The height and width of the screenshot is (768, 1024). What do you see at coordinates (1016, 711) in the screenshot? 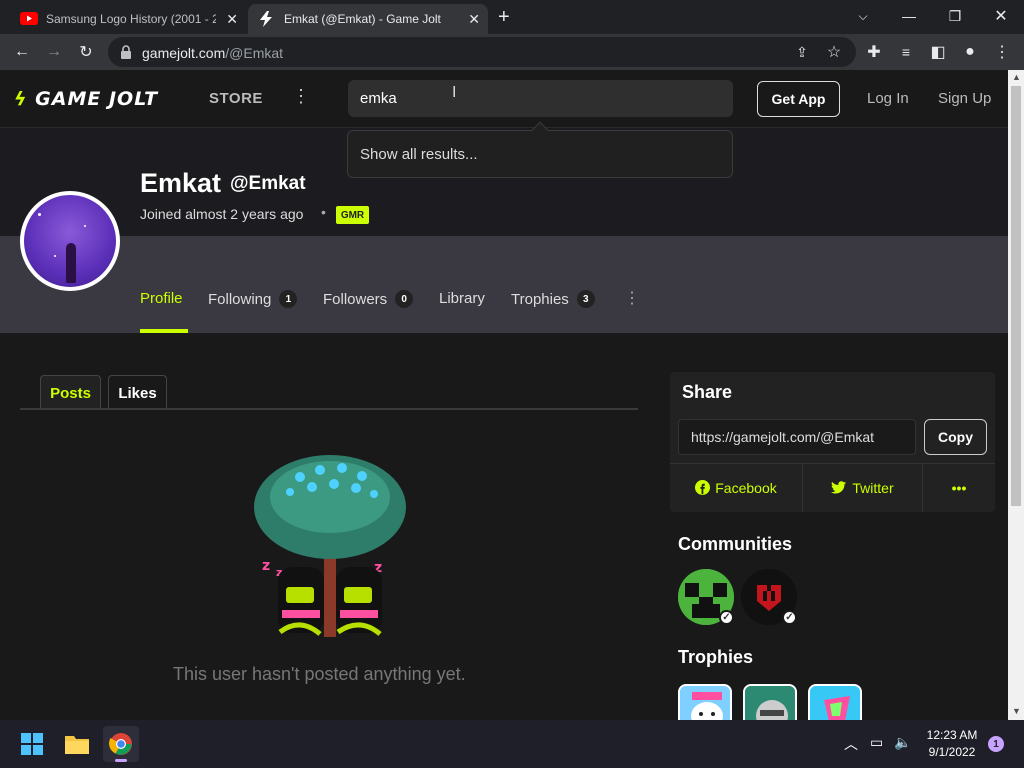
I see `scroll-down-icon: ▼` at bounding box center [1016, 711].